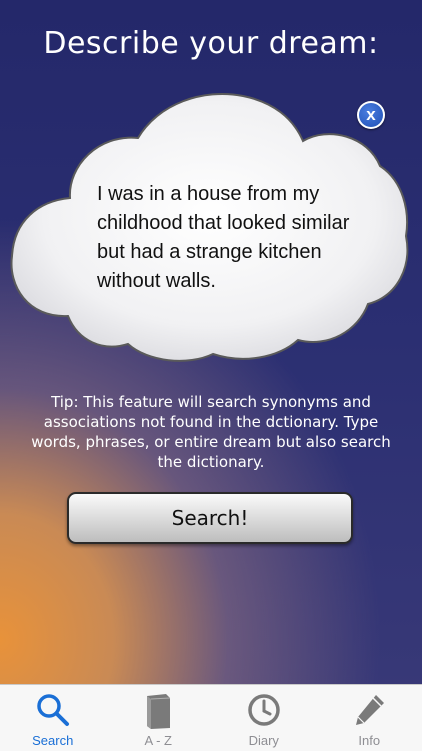 This screenshot has width=422, height=751. Describe the element at coordinates (159, 740) in the screenshot. I see `tab-label: A - Z` at that location.